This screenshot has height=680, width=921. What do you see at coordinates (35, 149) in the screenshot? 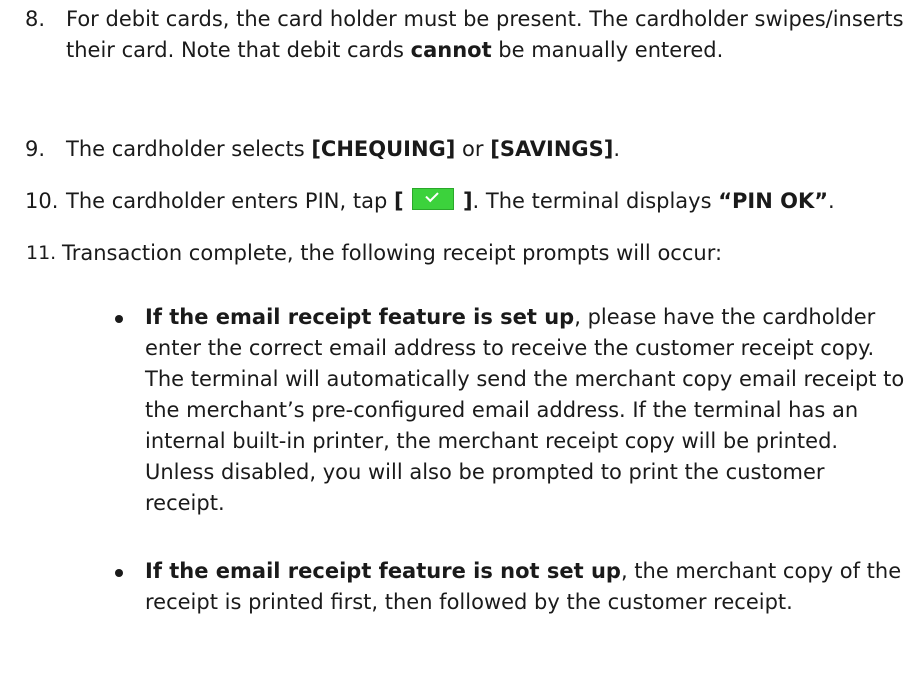
I see `step-number: 9.` at bounding box center [35, 149].